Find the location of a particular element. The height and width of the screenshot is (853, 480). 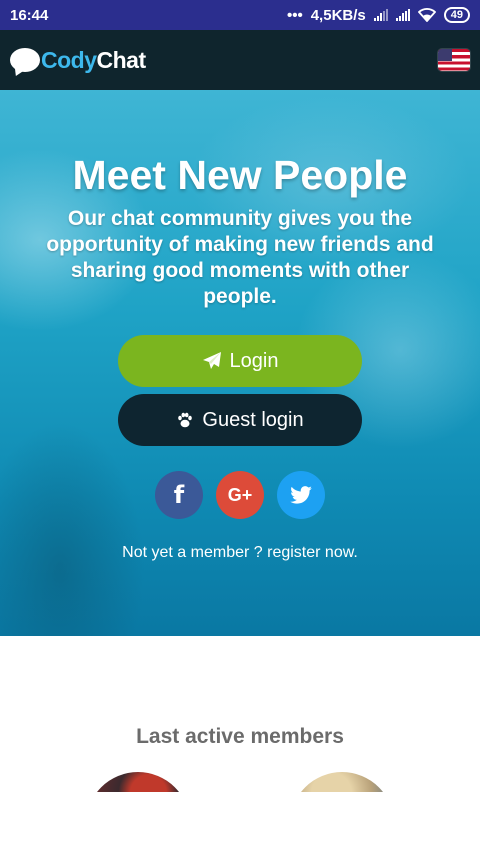

twitter-login-button is located at coordinates (301, 495).